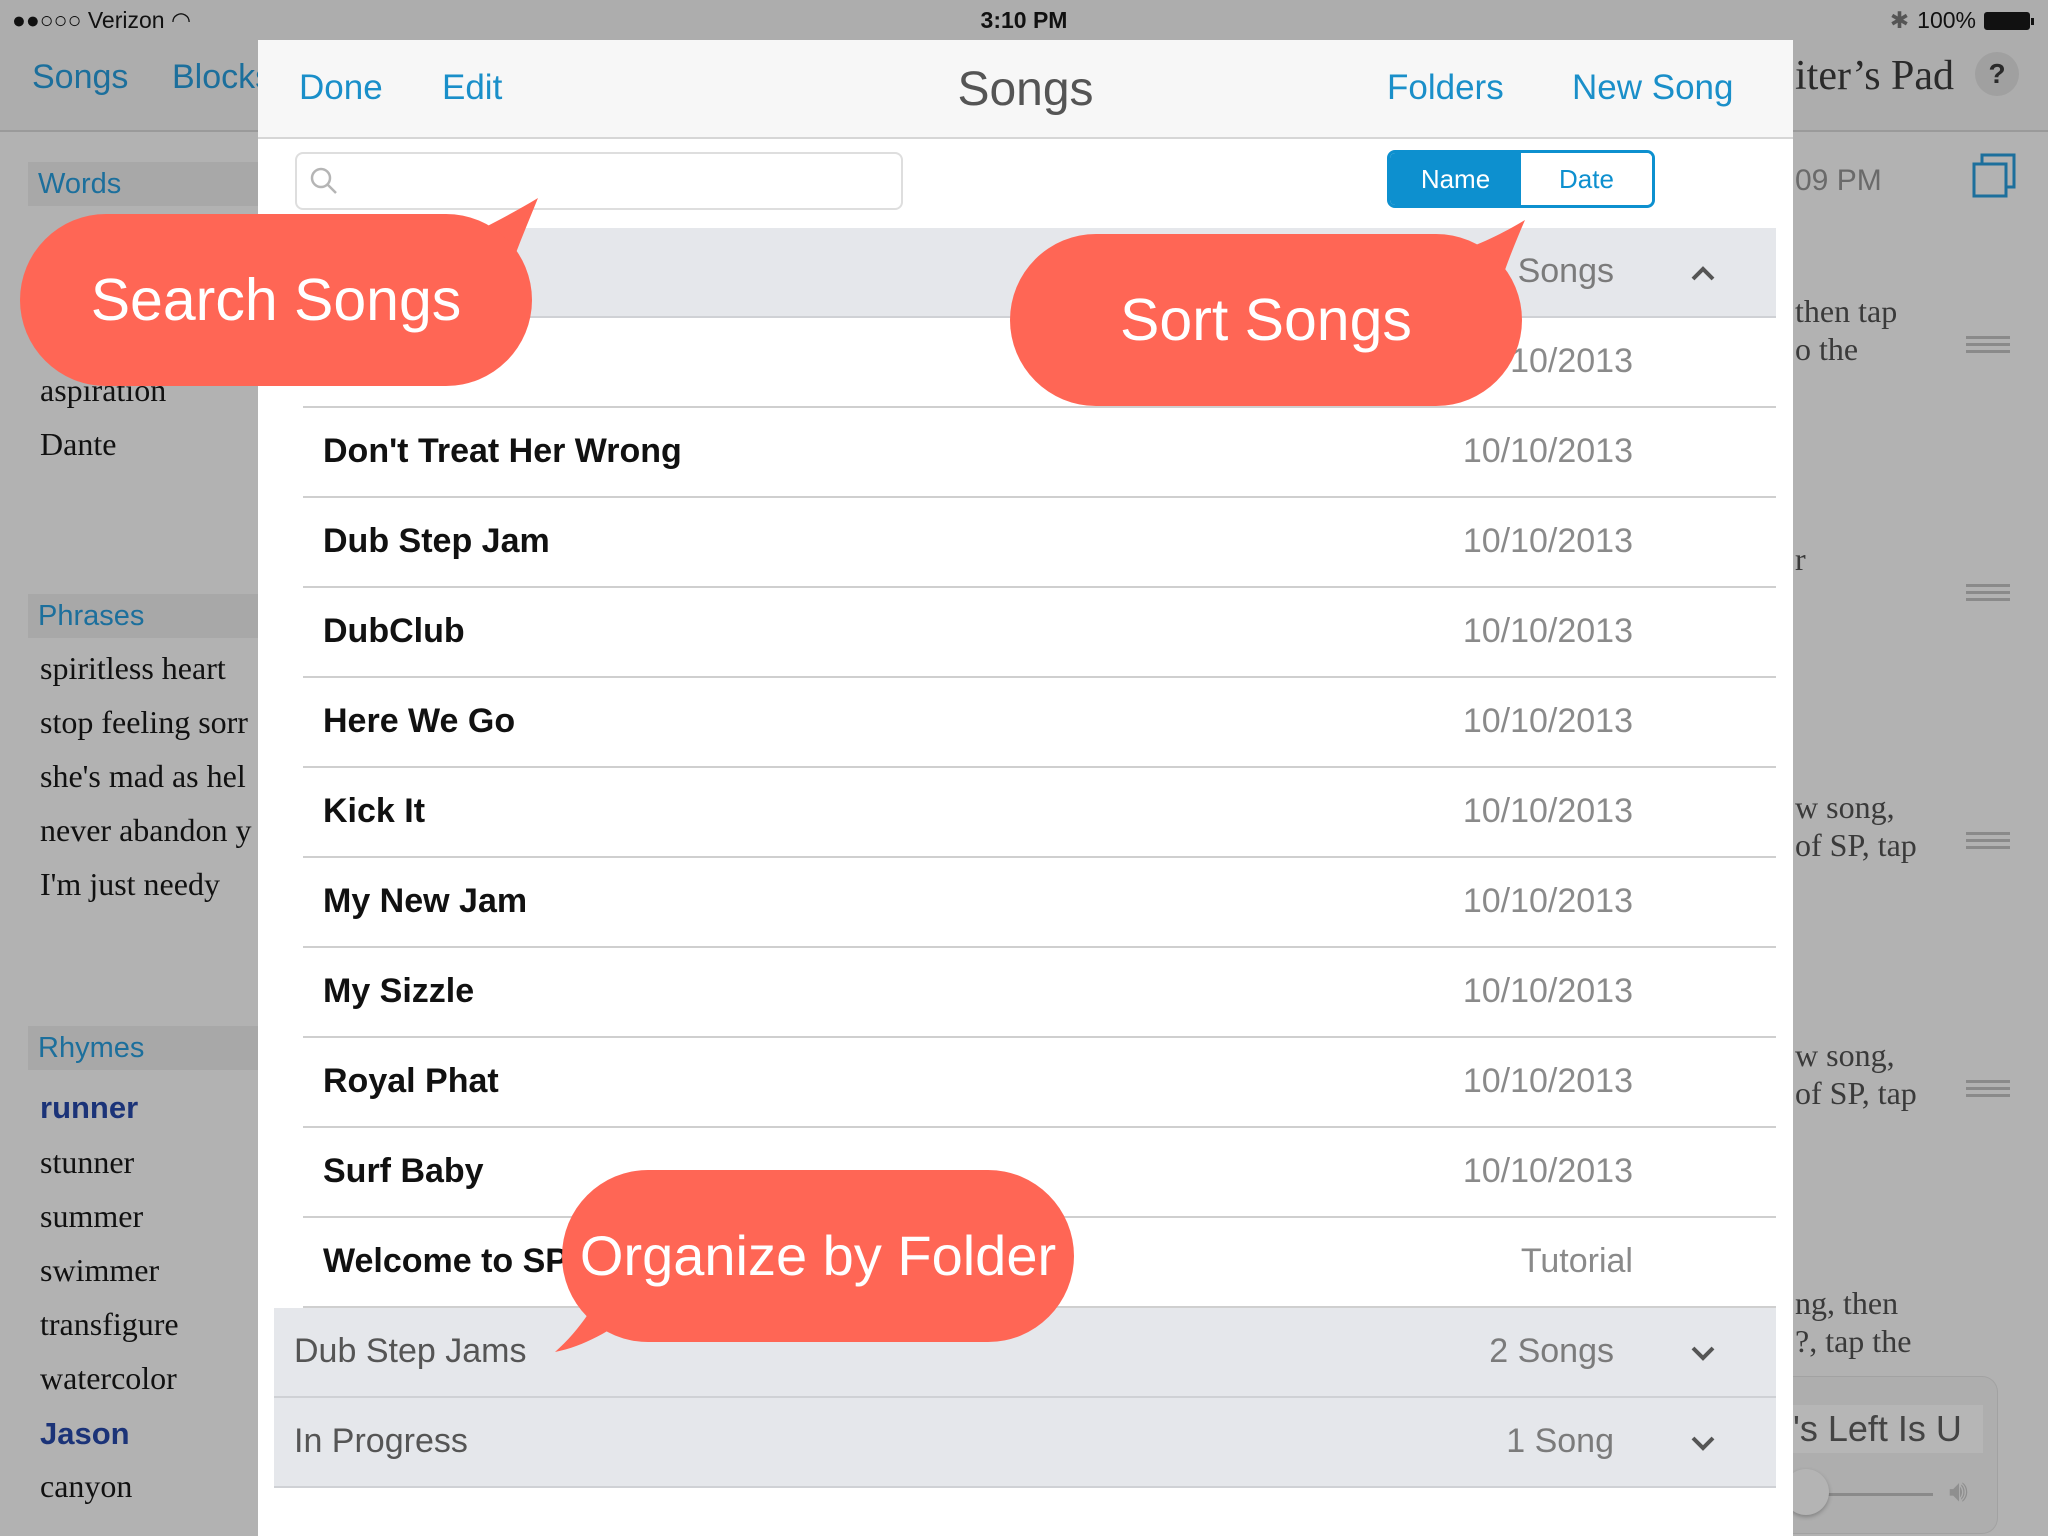  I want to click on sort-songs-callout: Sort Songs, so click(1266, 320).